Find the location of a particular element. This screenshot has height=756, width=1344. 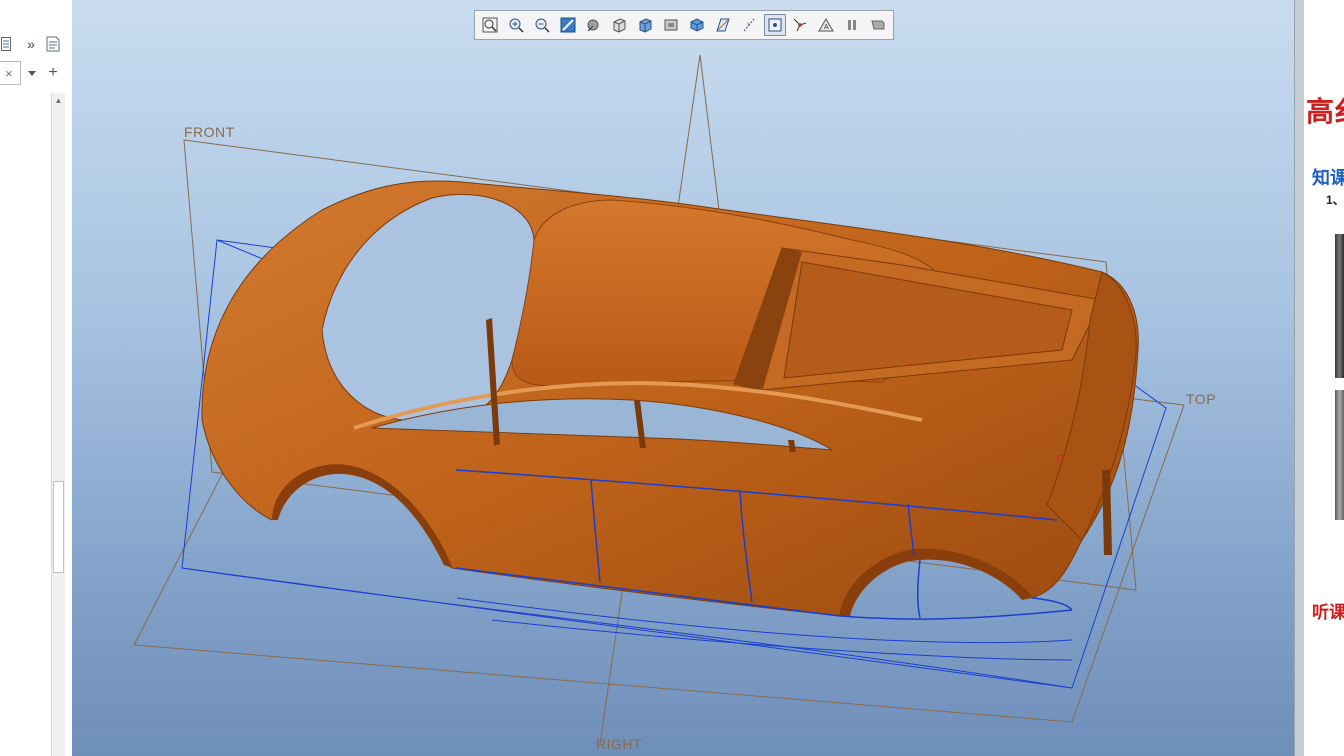

annotation-button: A is located at coordinates (826, 25).